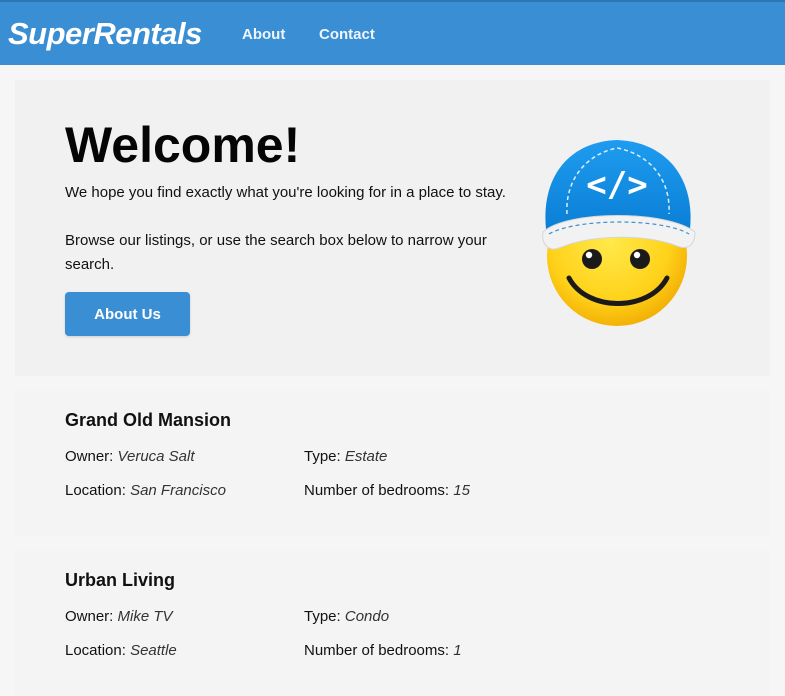 The image size is (785, 696). What do you see at coordinates (148, 420) in the screenshot?
I see `rental-title: Grand Old Mansion` at bounding box center [148, 420].